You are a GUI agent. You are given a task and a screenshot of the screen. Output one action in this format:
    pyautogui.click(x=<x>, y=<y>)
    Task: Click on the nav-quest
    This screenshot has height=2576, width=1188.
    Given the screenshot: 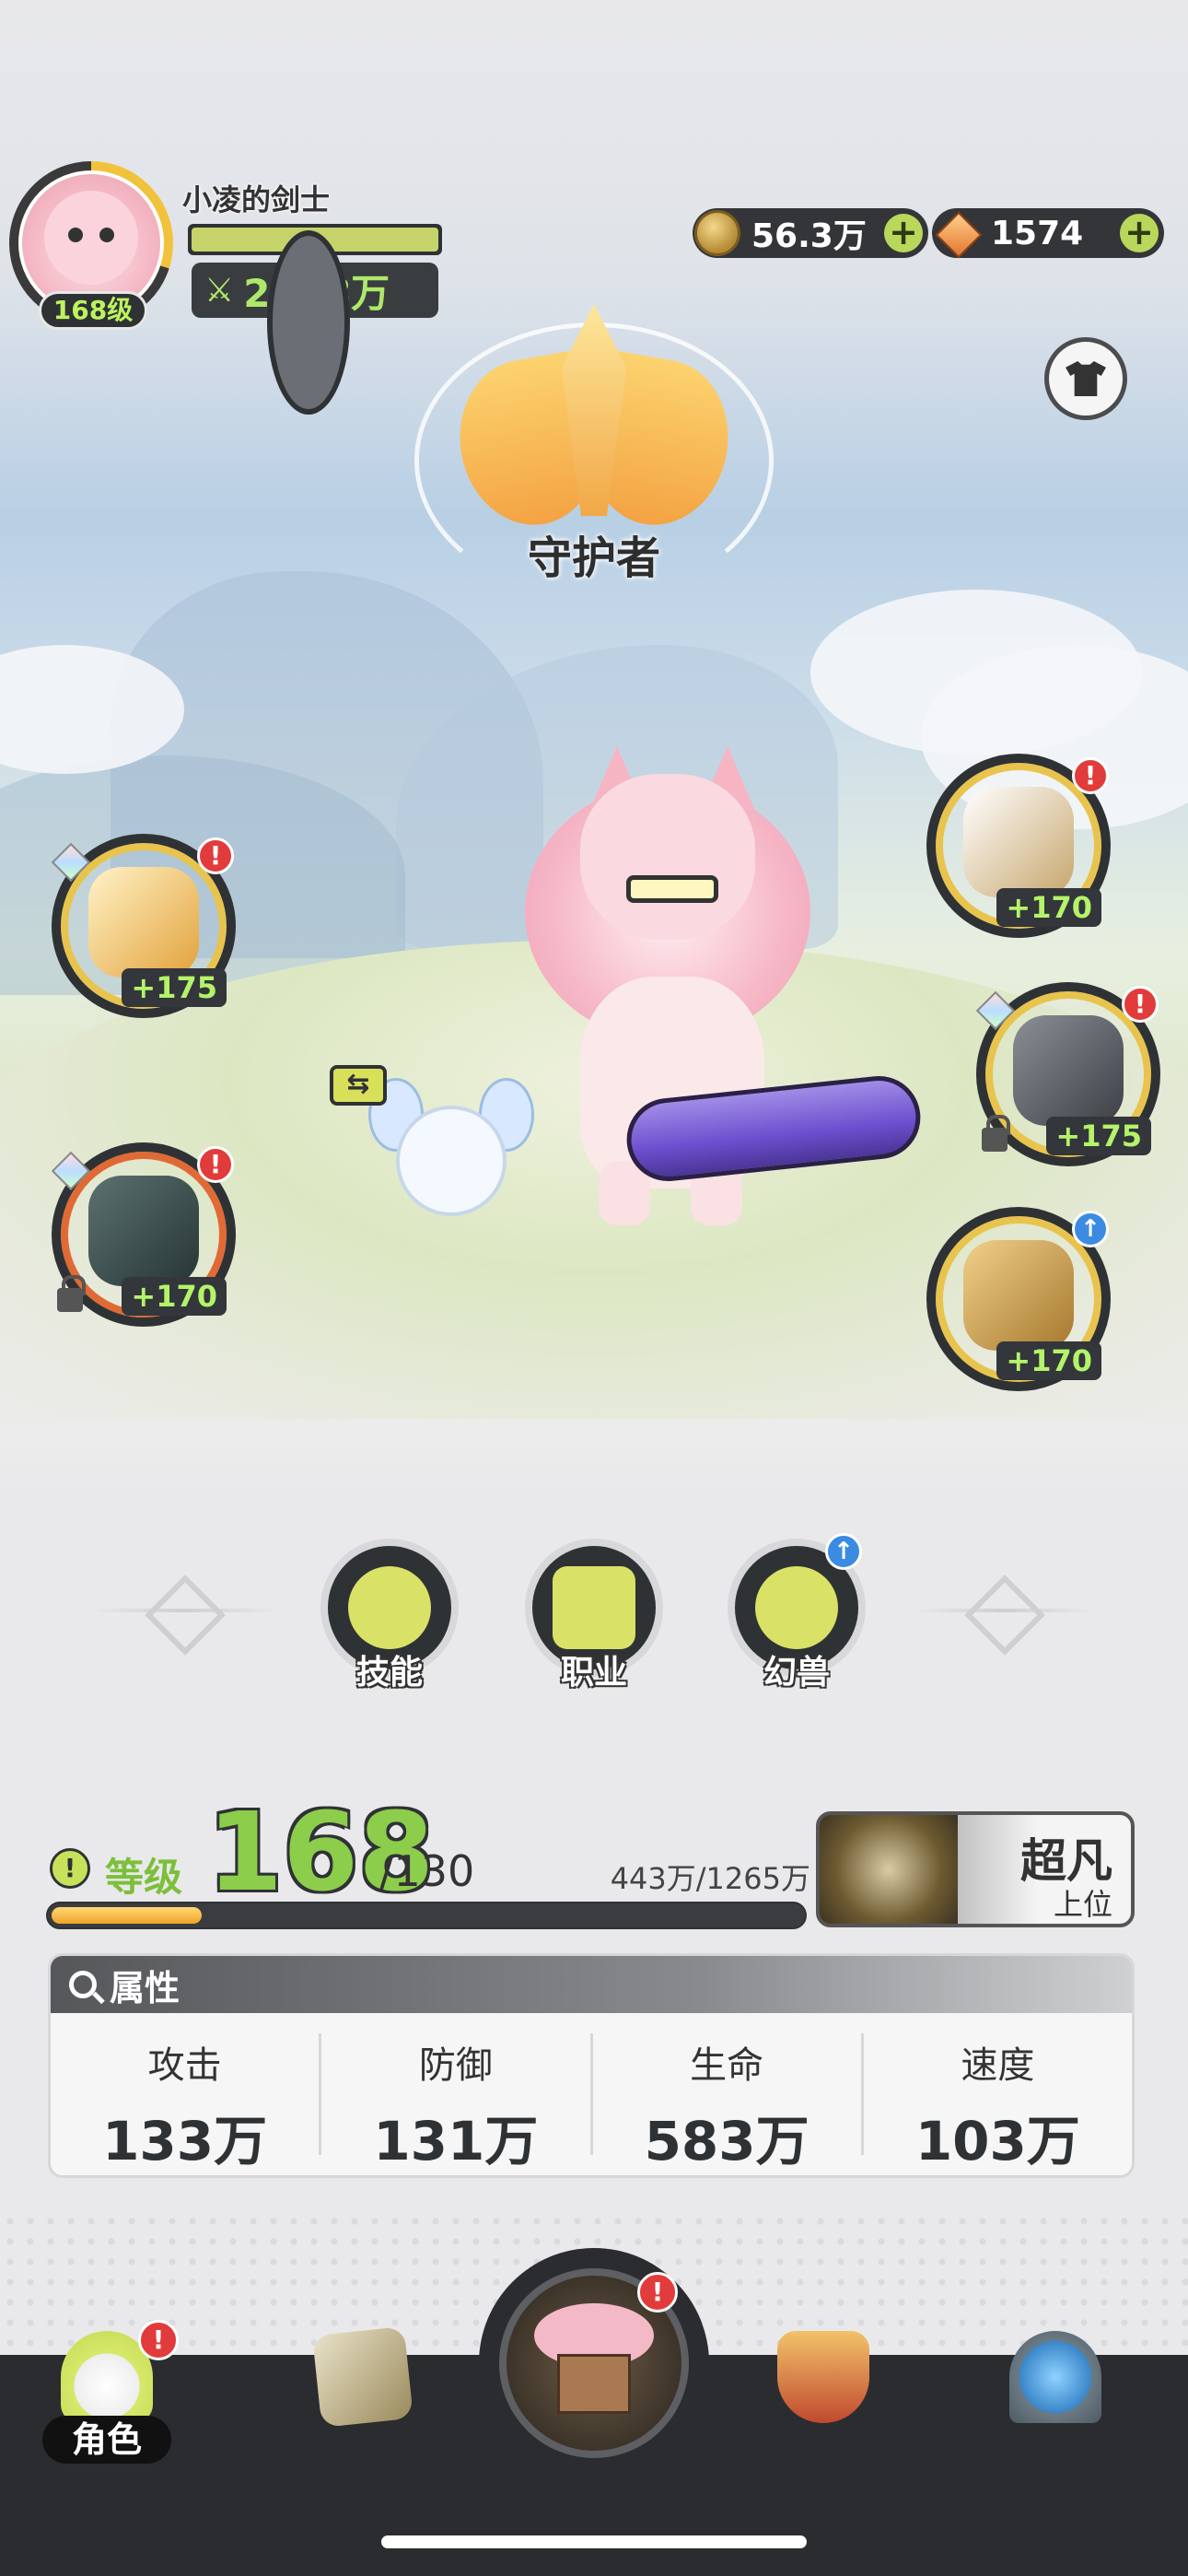 What is the action you would take?
    pyautogui.click(x=362, y=2397)
    